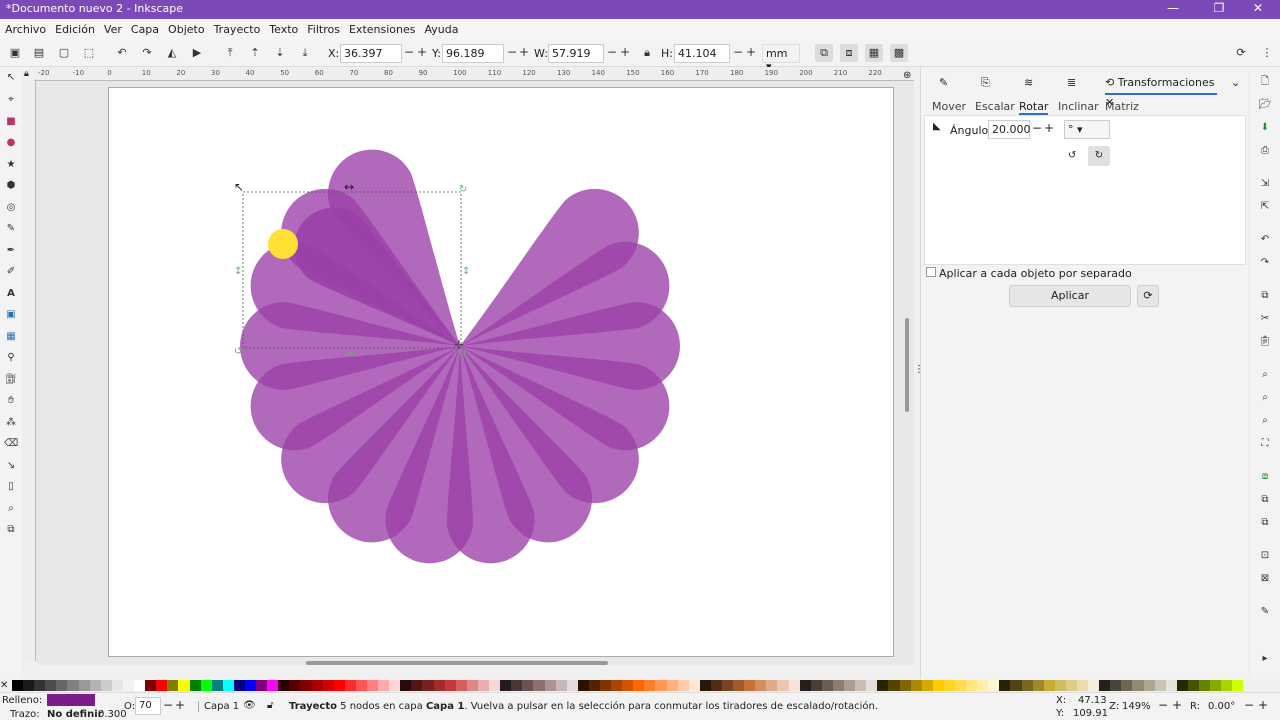  I want to click on tab-inclinar: Inclinar, so click(1078, 106).